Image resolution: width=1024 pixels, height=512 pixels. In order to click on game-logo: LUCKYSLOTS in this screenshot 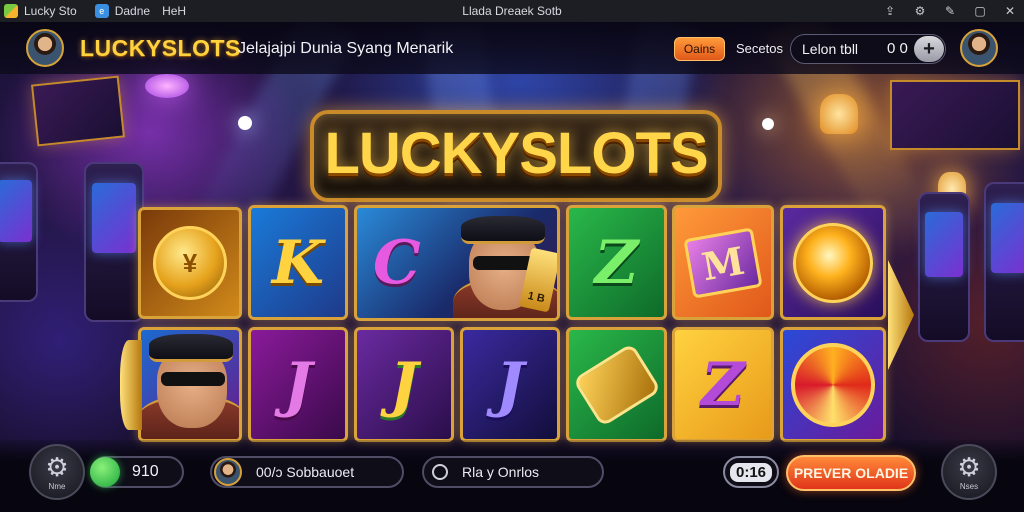, I will do `click(516, 153)`.